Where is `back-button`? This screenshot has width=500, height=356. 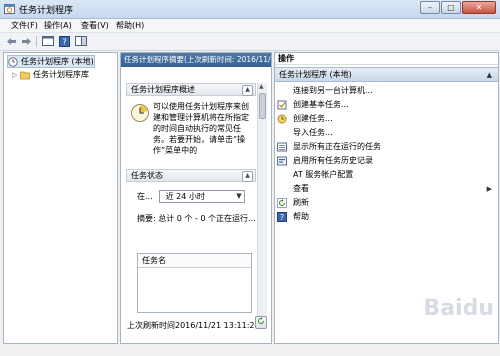 back-button is located at coordinates (11, 41).